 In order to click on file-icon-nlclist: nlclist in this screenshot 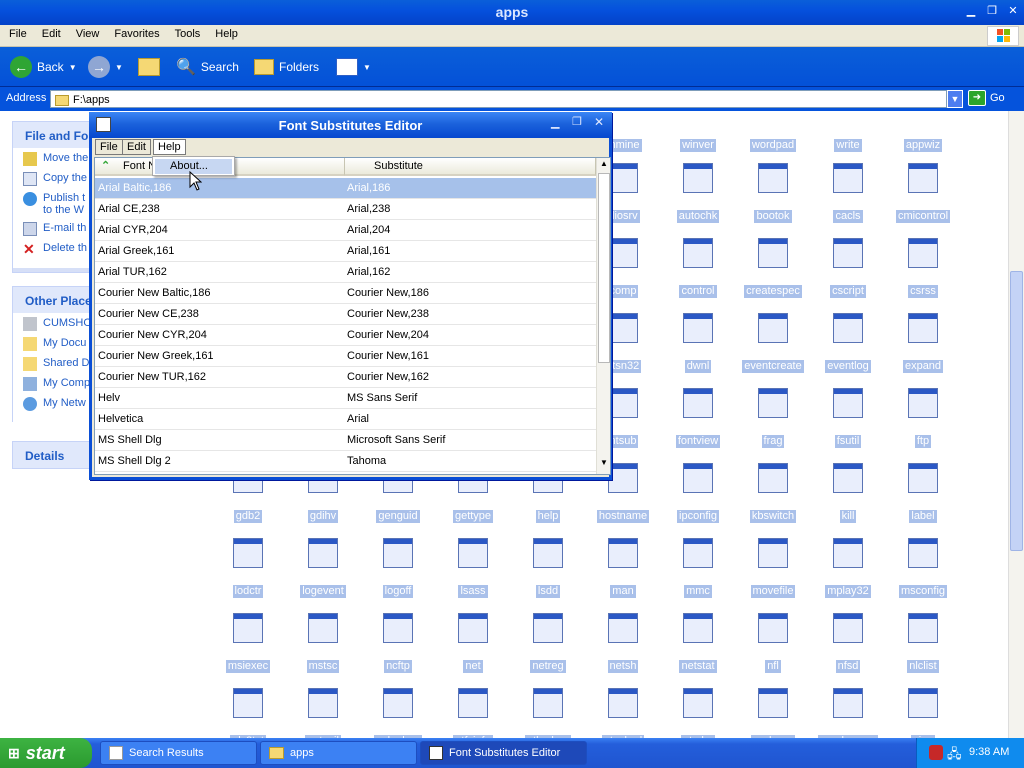, I will do `click(923, 643)`.